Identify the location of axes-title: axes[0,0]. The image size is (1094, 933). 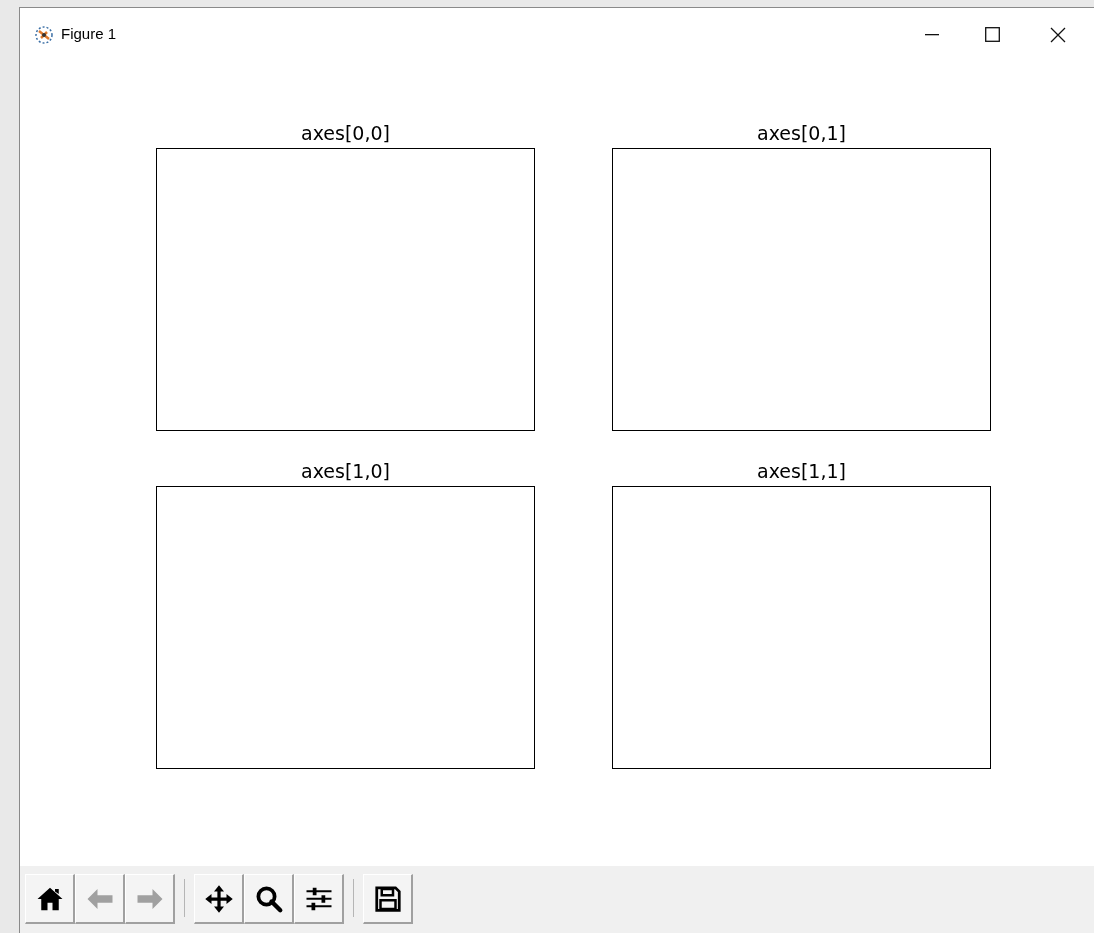
(345, 133).